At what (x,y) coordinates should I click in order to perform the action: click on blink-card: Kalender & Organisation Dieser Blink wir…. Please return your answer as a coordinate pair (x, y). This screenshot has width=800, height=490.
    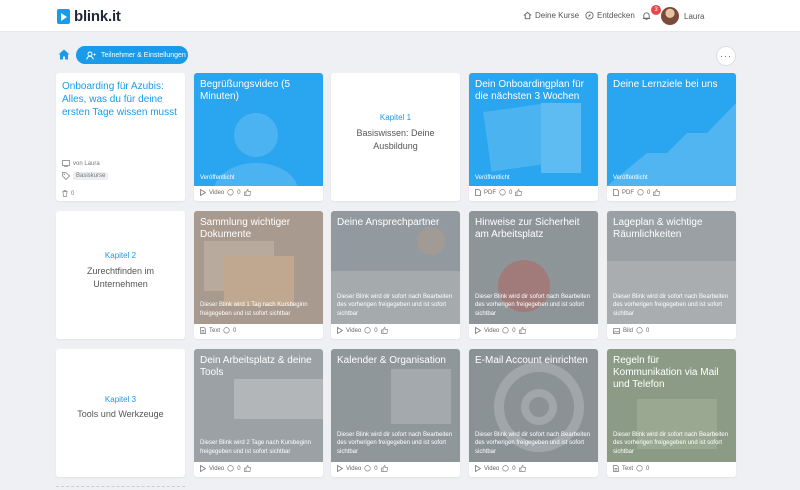
    Looking at the image, I should click on (395, 413).